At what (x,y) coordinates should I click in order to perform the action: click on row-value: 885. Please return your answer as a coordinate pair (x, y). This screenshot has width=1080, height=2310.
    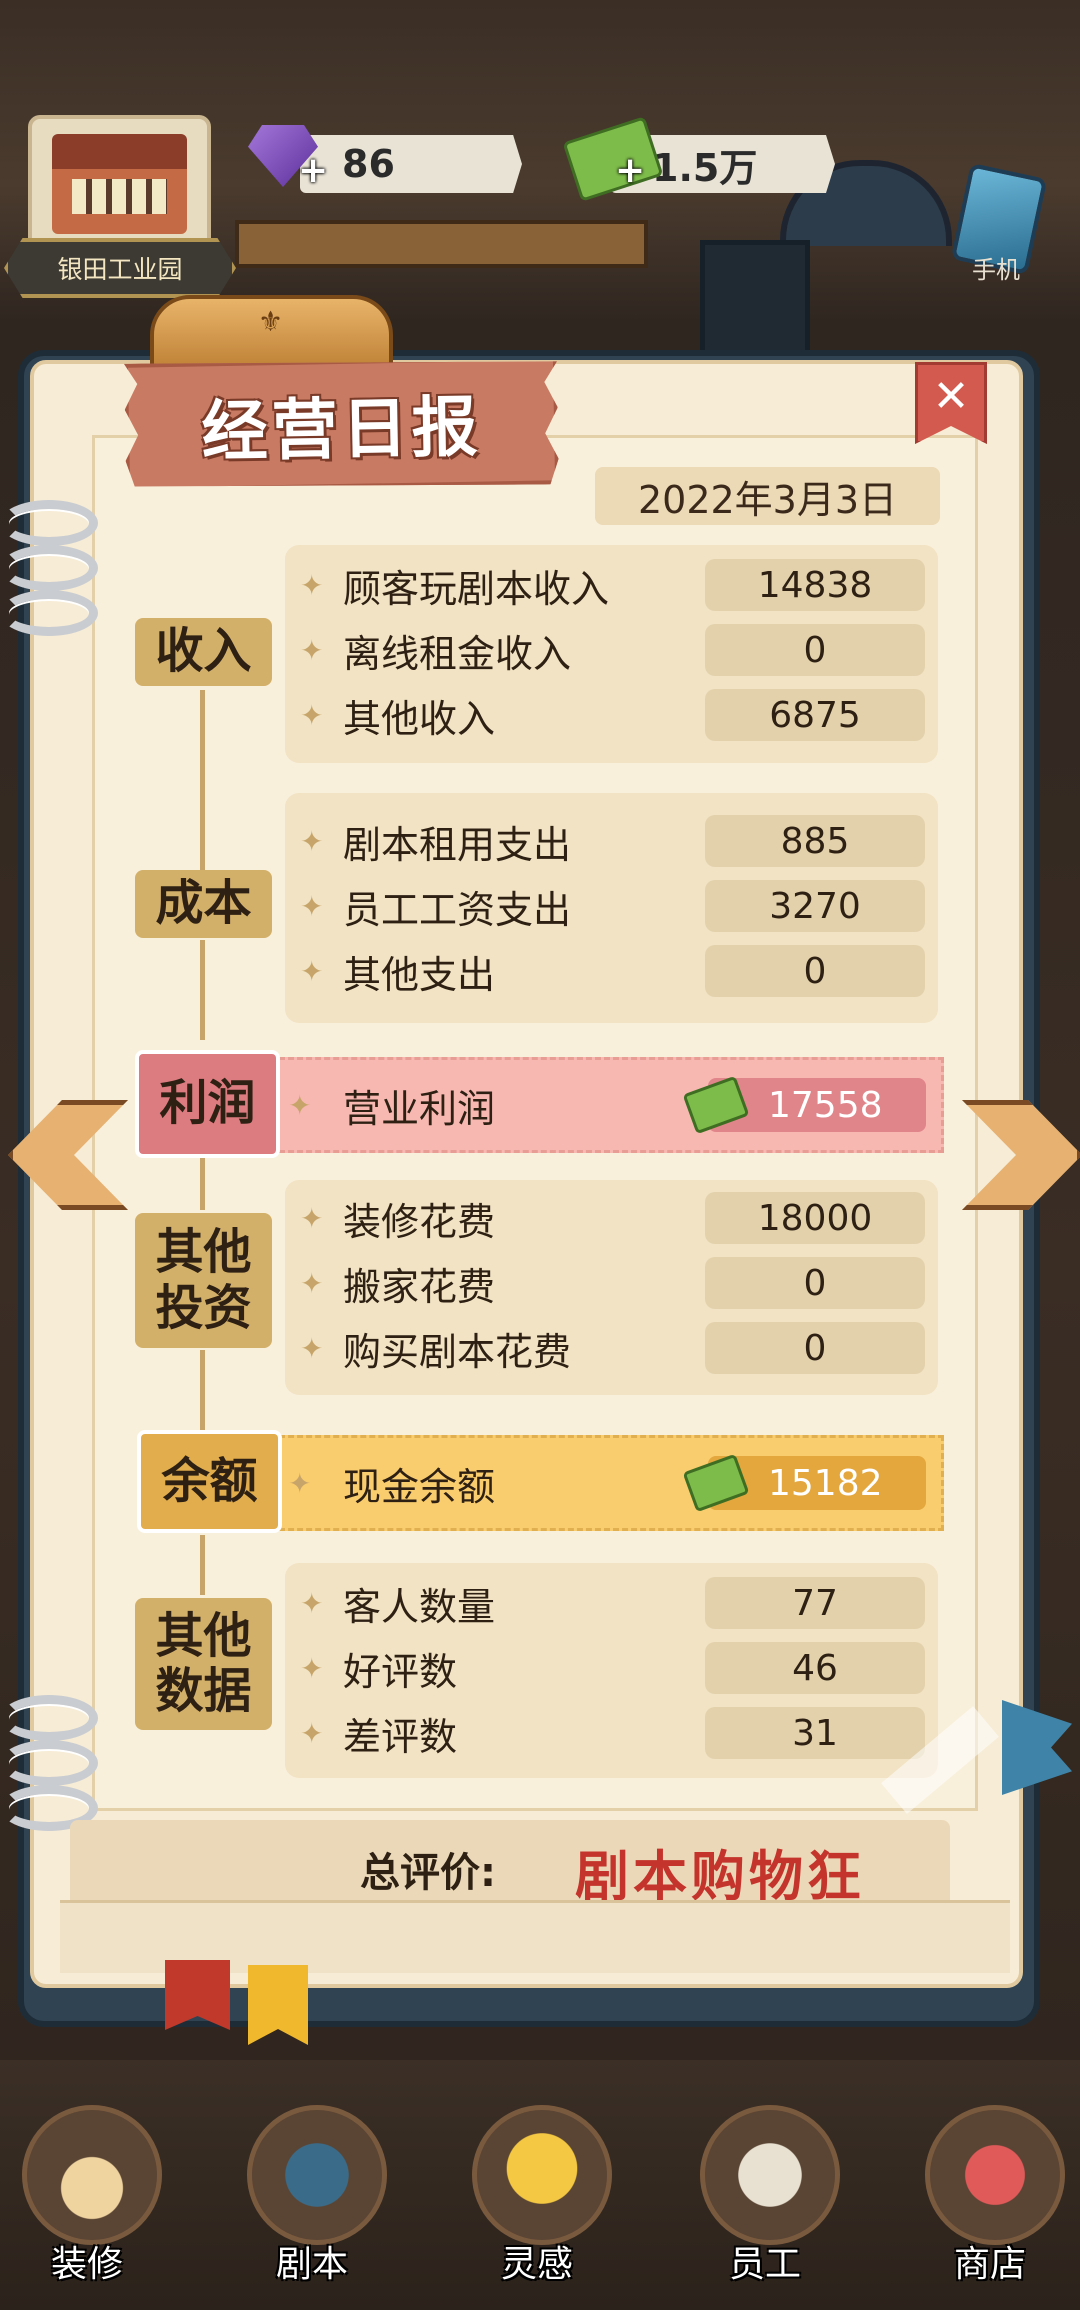
    Looking at the image, I should click on (815, 841).